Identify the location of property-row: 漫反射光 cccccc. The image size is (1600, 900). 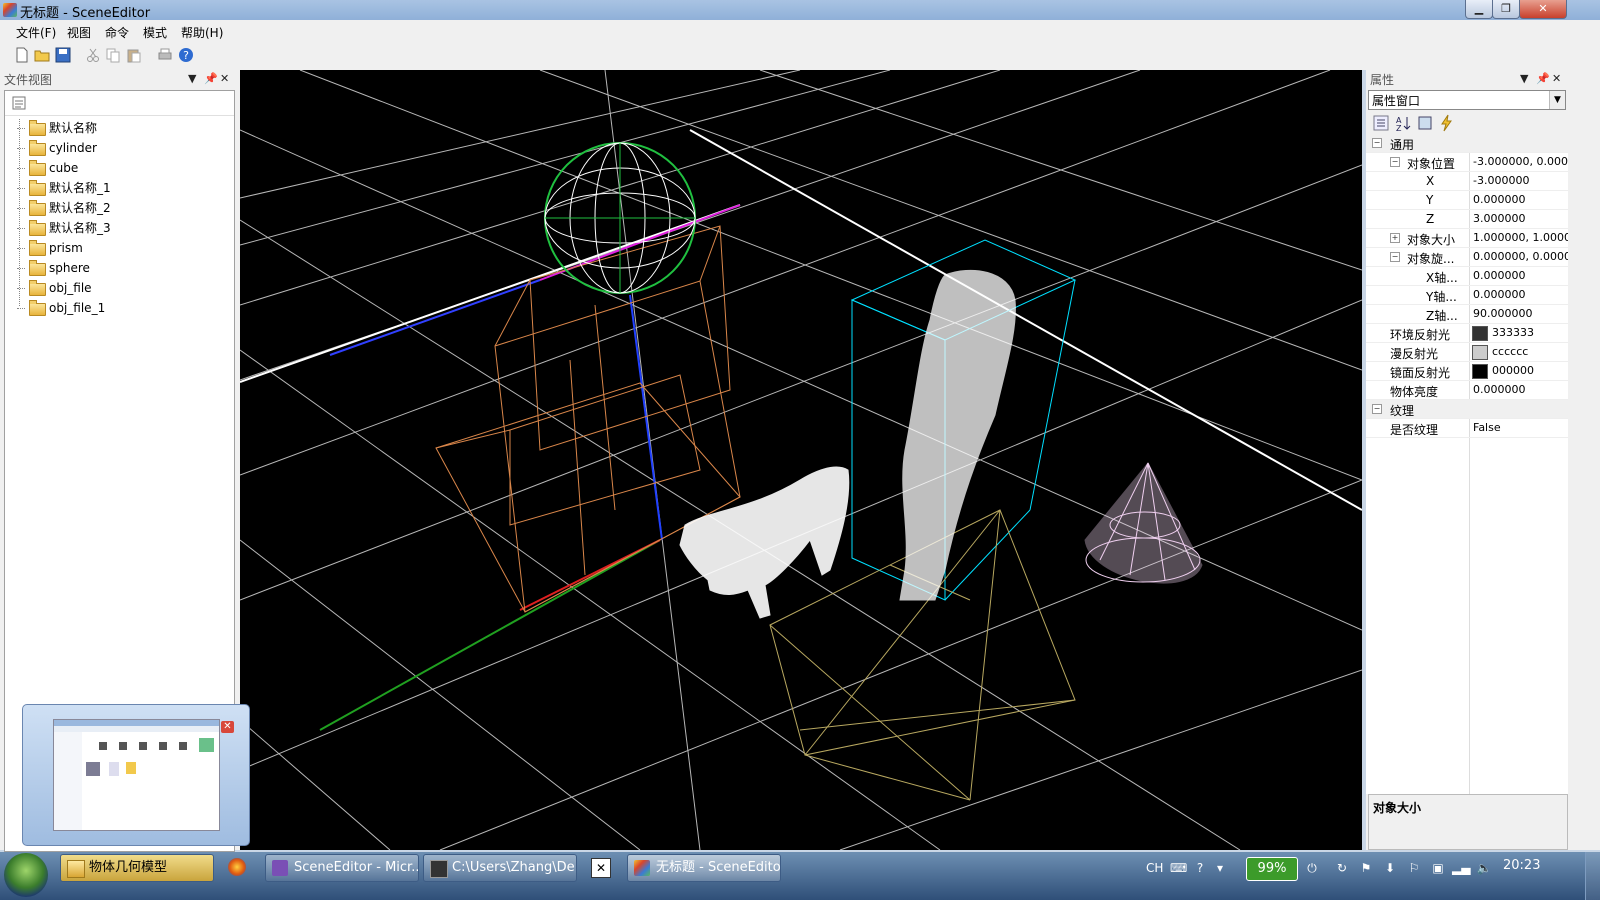
(1467, 352).